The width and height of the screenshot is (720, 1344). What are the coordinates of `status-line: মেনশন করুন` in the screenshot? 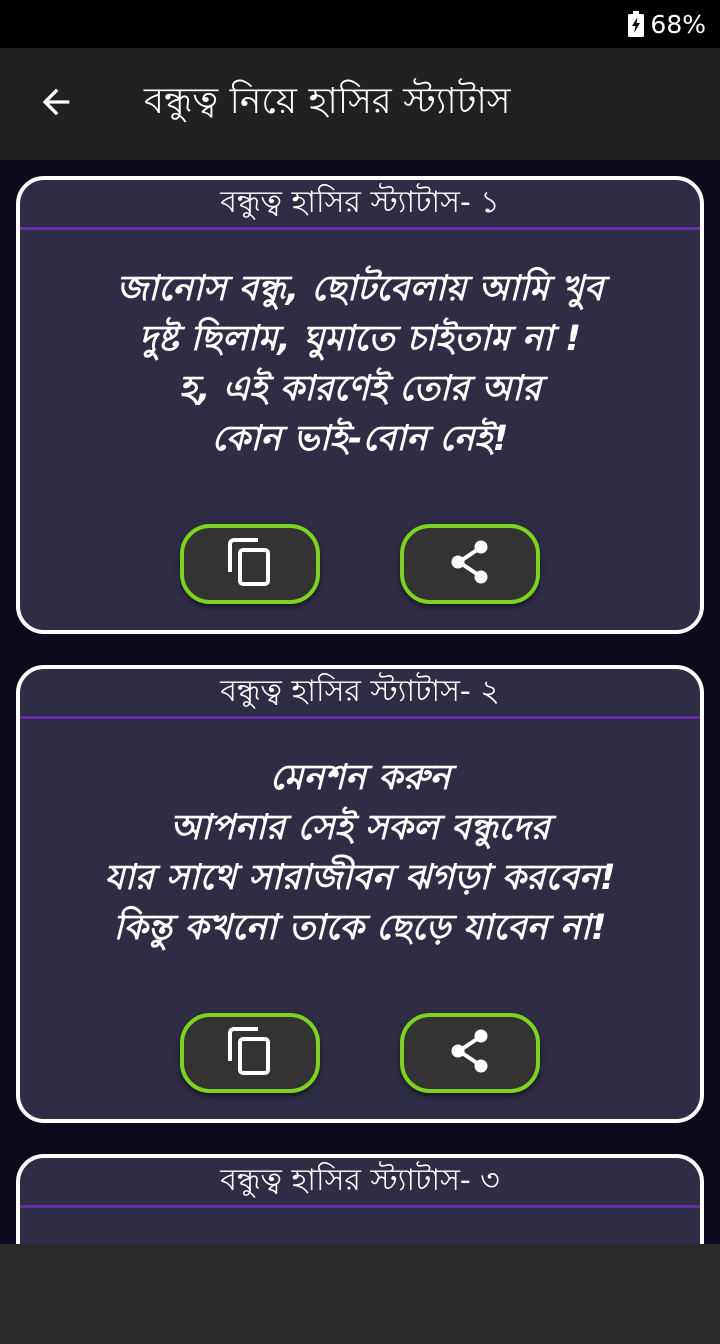 It's located at (360, 778).